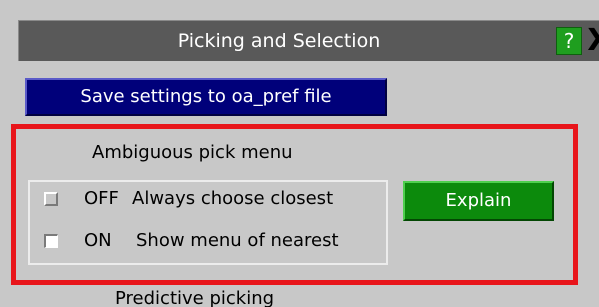 The width and height of the screenshot is (599, 307). Describe the element at coordinates (237, 240) in the screenshot. I see `option-label: Show menu of nearest` at that location.